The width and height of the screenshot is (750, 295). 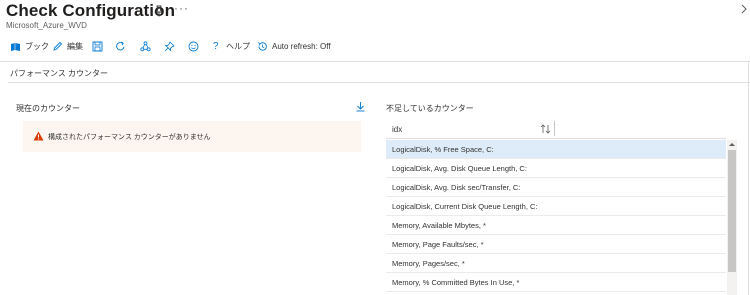 I want to click on panel-border, so click(x=748, y=178).